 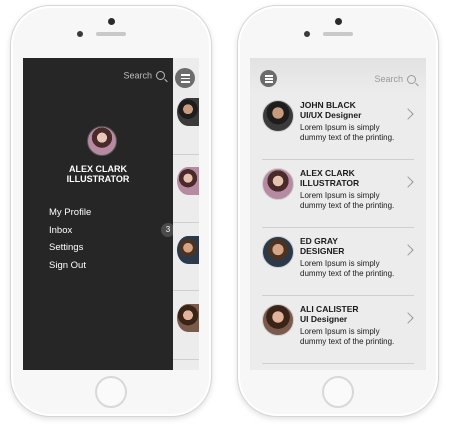 I want to click on profile-name-line1: ALEX CLARK, so click(x=98, y=169).